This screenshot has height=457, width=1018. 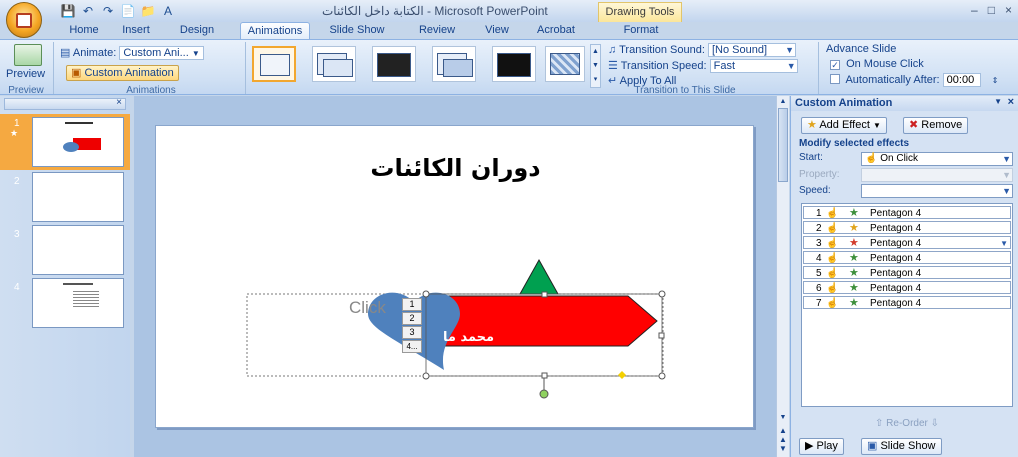 I want to click on effect-item: 2 ☝ ★ Pentagon 4, so click(x=907, y=227).